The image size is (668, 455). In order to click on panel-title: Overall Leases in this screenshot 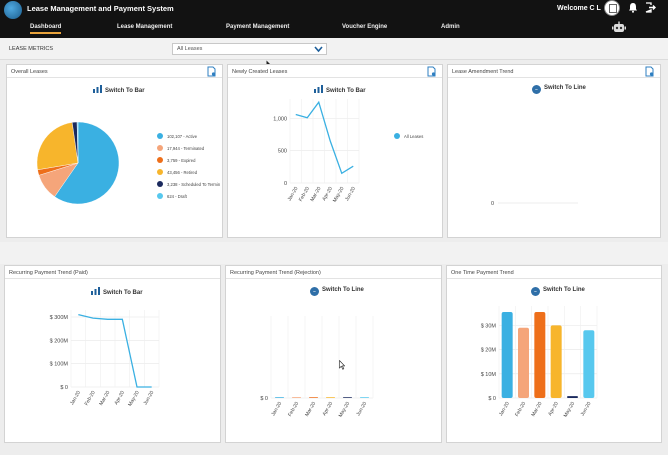, I will do `click(29, 72)`.